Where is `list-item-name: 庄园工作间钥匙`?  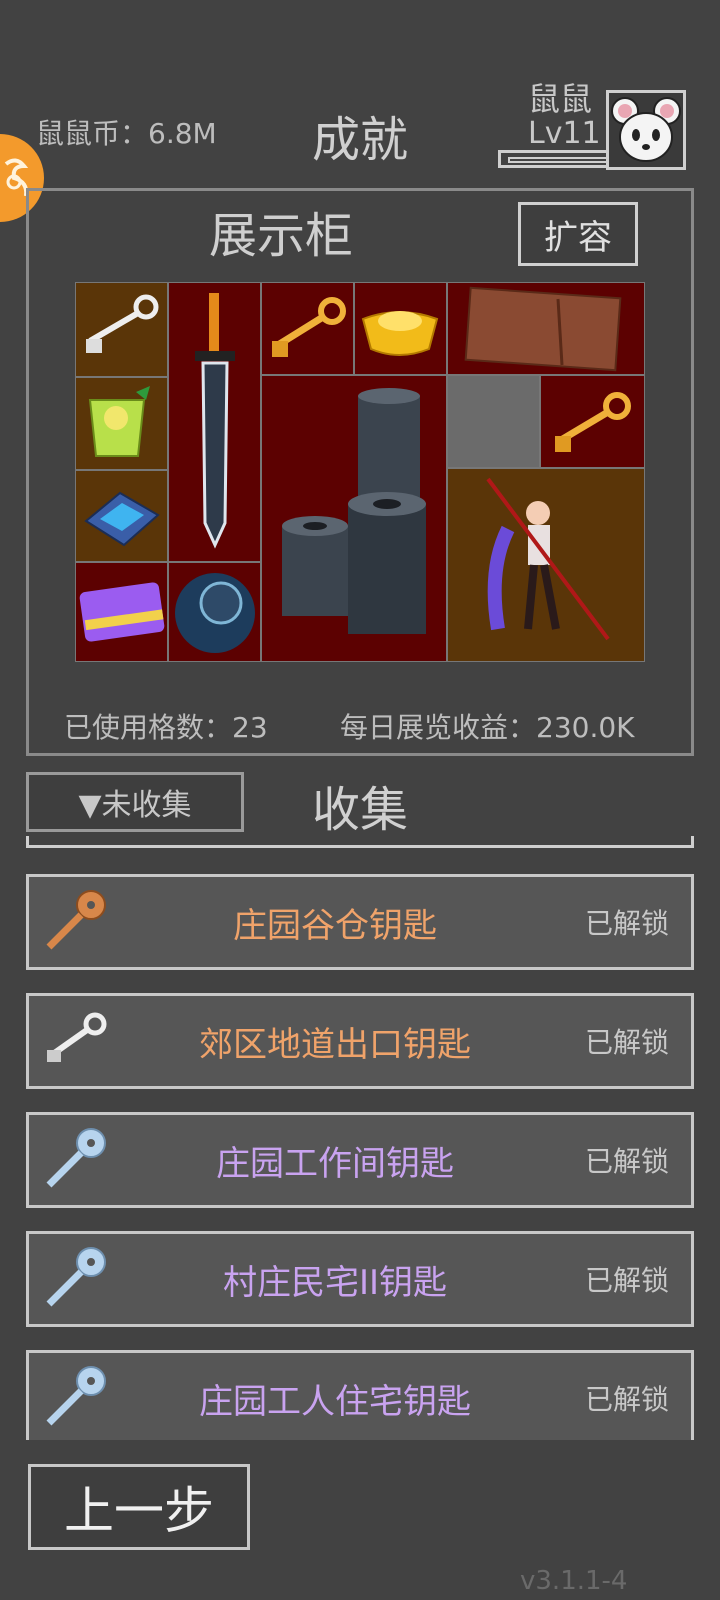 list-item-name: 庄园工作间钥匙 is located at coordinates (335, 1163).